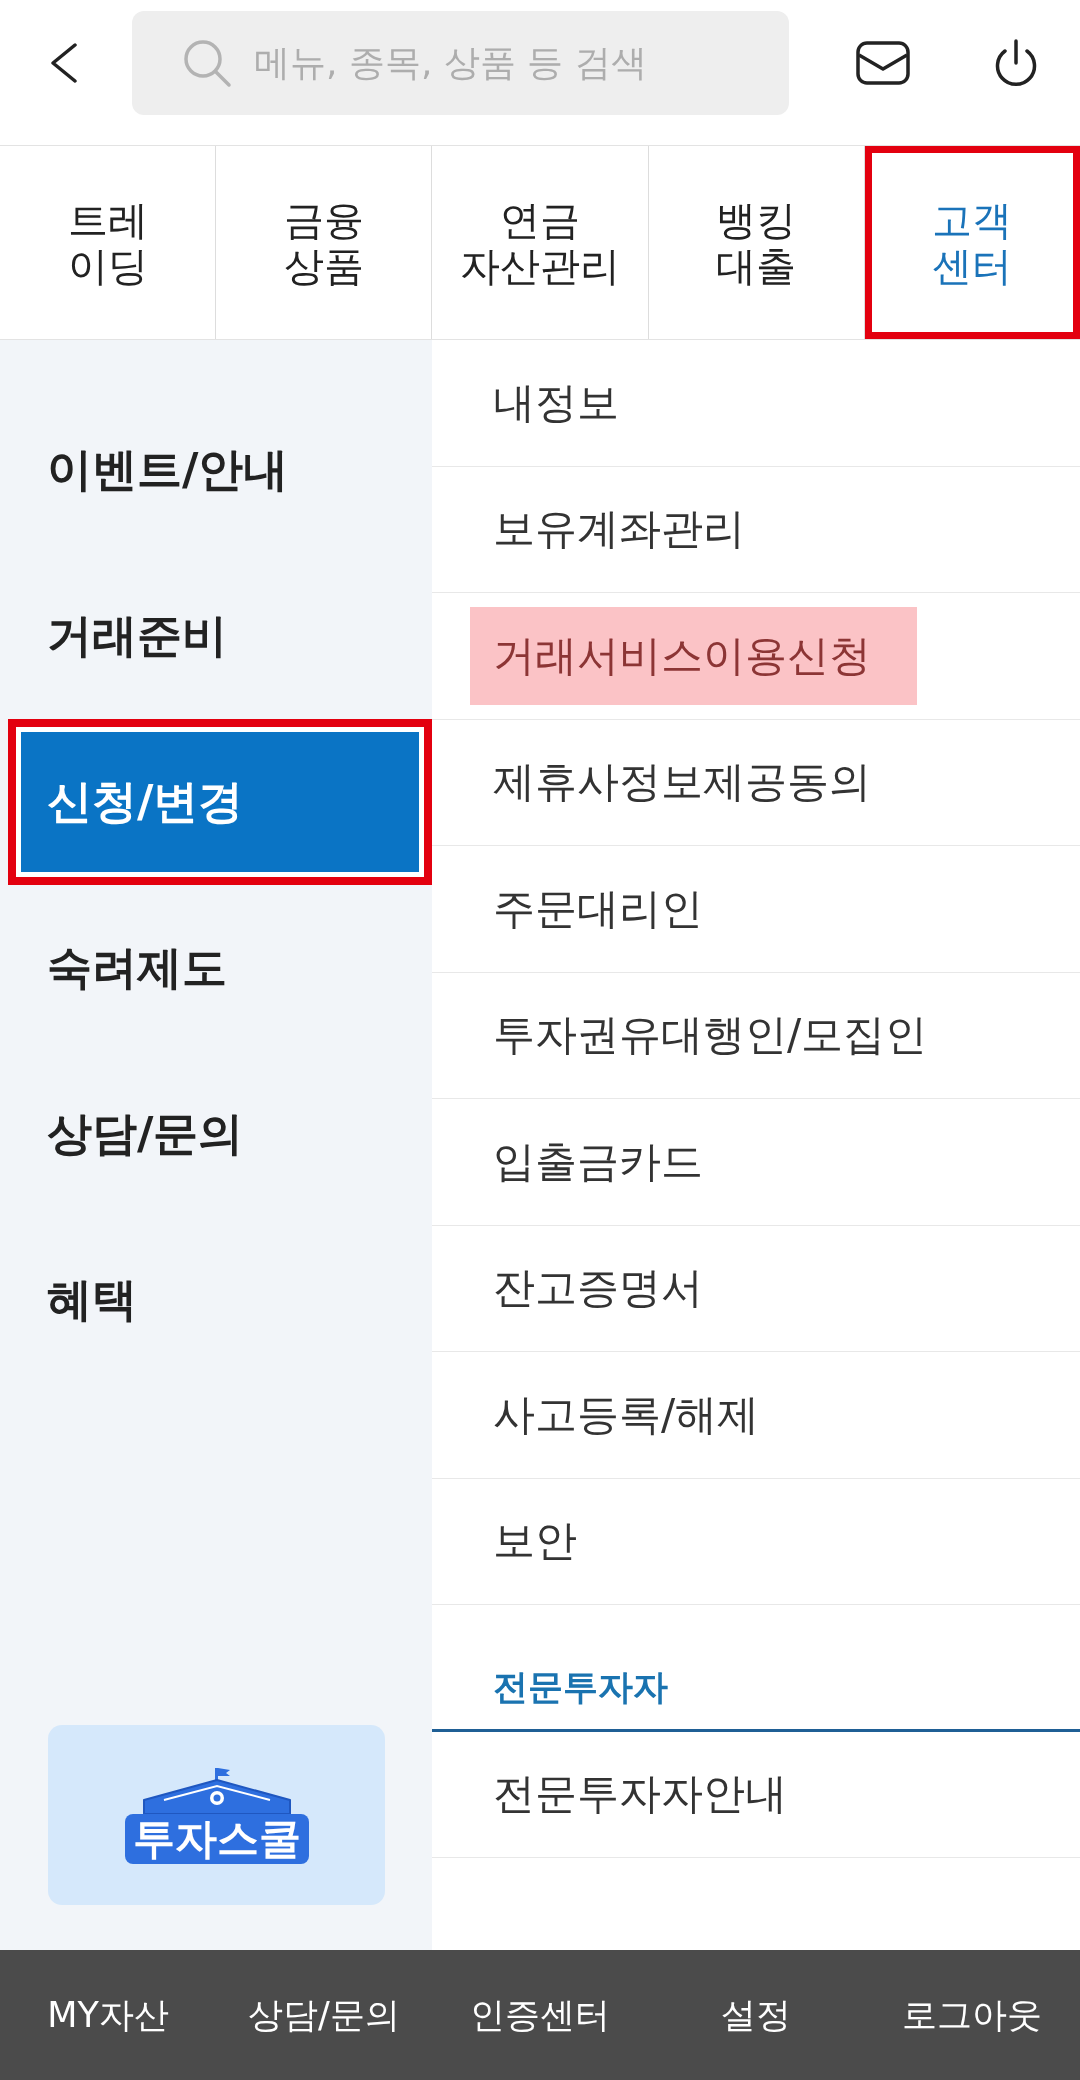 The image size is (1080, 2080). I want to click on menu-link: 입출금카드, so click(609, 1161).